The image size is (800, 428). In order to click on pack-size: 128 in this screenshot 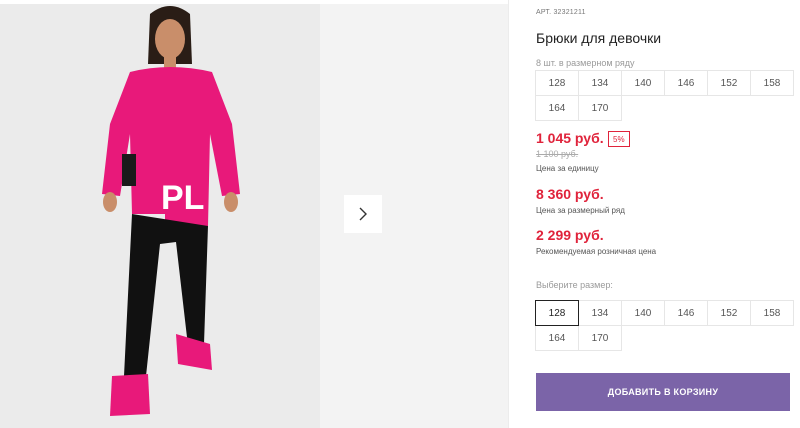, I will do `click(557, 83)`.